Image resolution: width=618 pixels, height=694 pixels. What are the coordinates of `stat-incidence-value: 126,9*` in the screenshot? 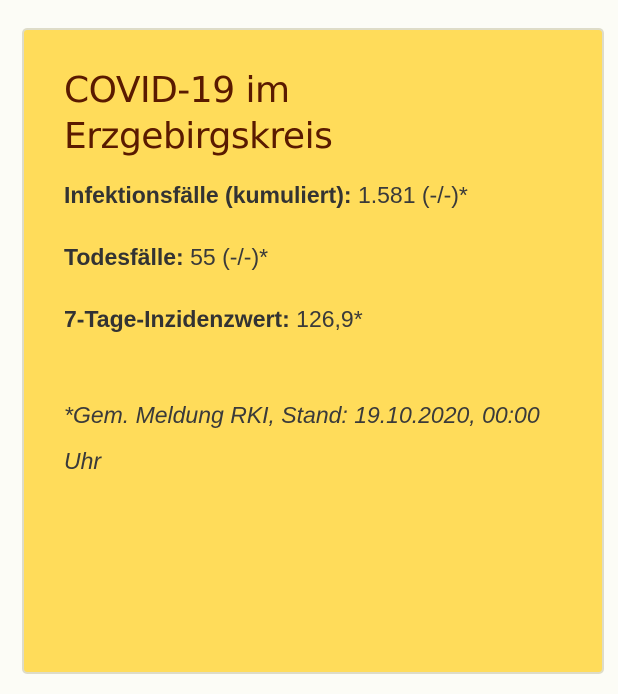 It's located at (329, 319).